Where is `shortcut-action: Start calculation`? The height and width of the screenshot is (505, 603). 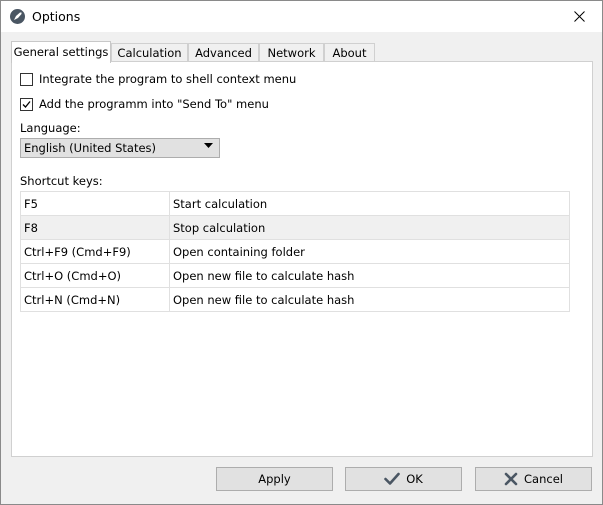
shortcut-action: Start calculation is located at coordinates (369, 203).